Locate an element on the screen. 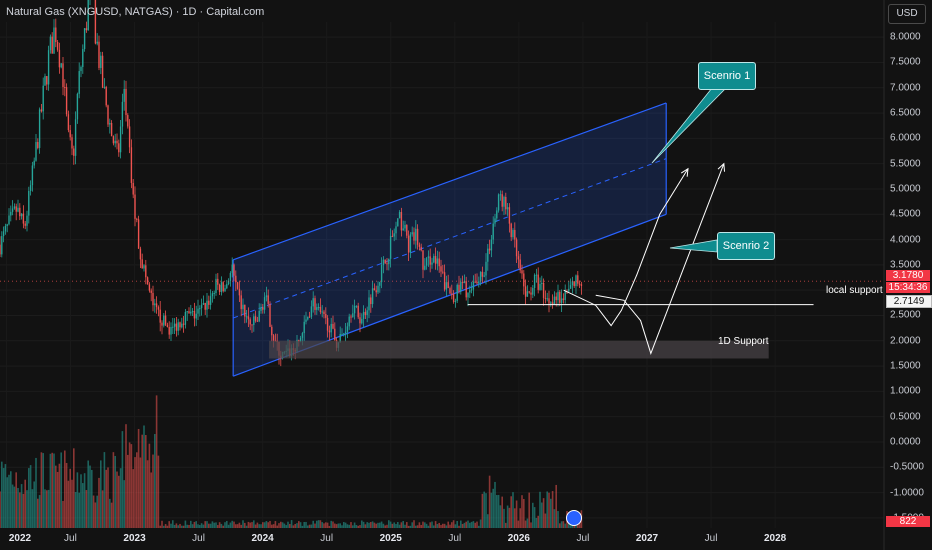  y-tick-label: 1.0000 is located at coordinates (905, 391).